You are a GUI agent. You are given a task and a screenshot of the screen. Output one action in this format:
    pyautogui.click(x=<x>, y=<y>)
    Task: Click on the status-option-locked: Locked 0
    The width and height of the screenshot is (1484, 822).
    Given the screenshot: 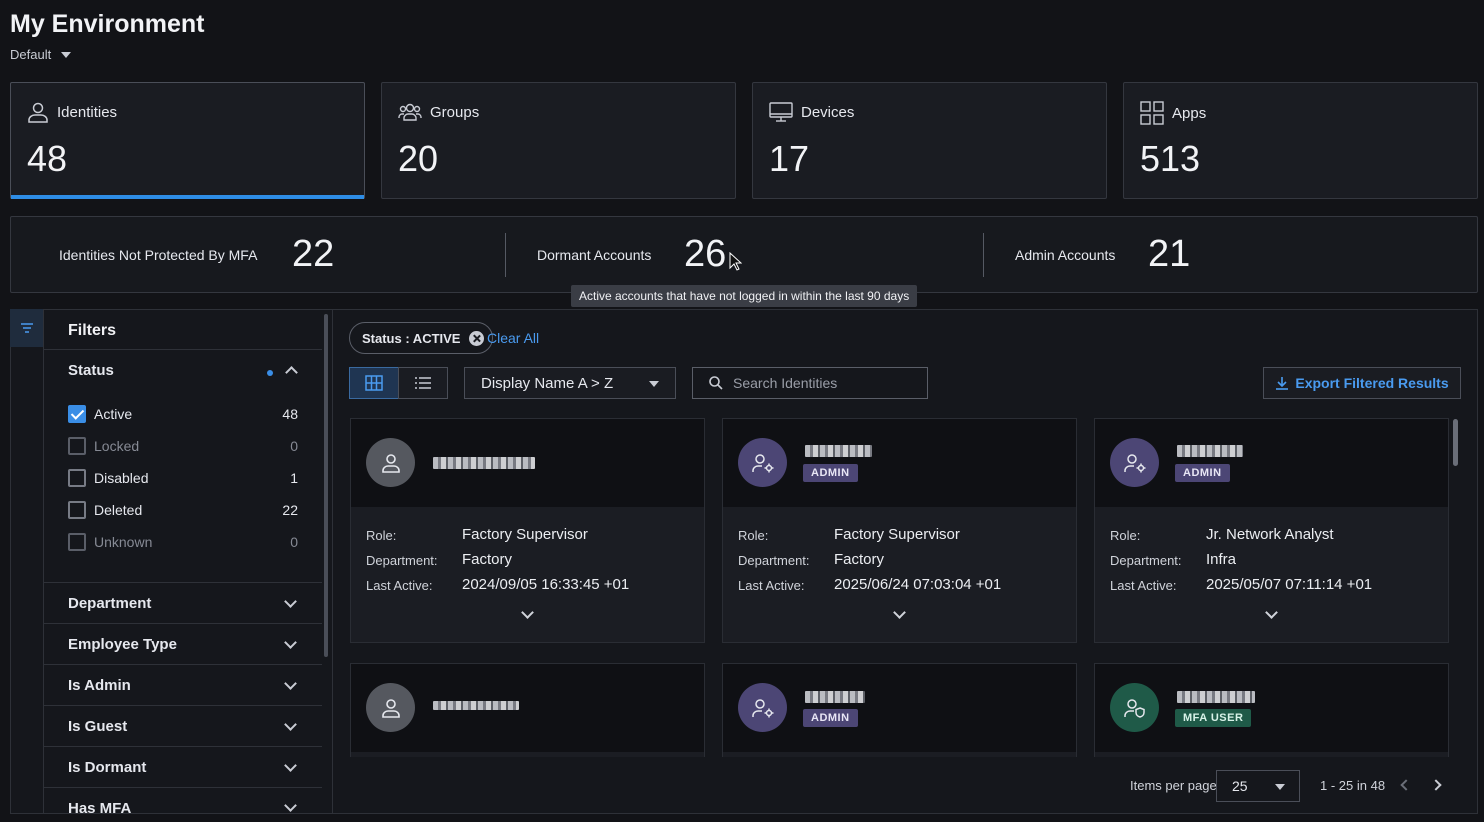 What is the action you would take?
    pyautogui.click(x=183, y=446)
    